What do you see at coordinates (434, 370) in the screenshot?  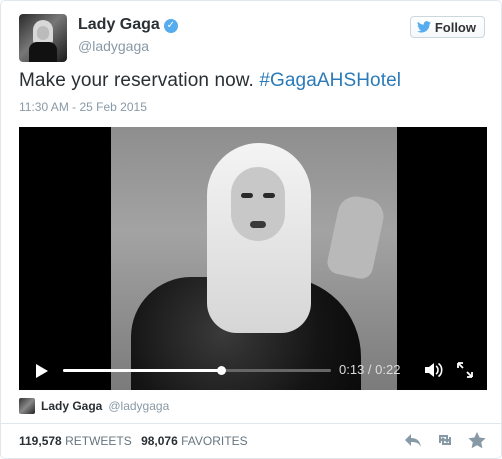 I see `volume-icon` at bounding box center [434, 370].